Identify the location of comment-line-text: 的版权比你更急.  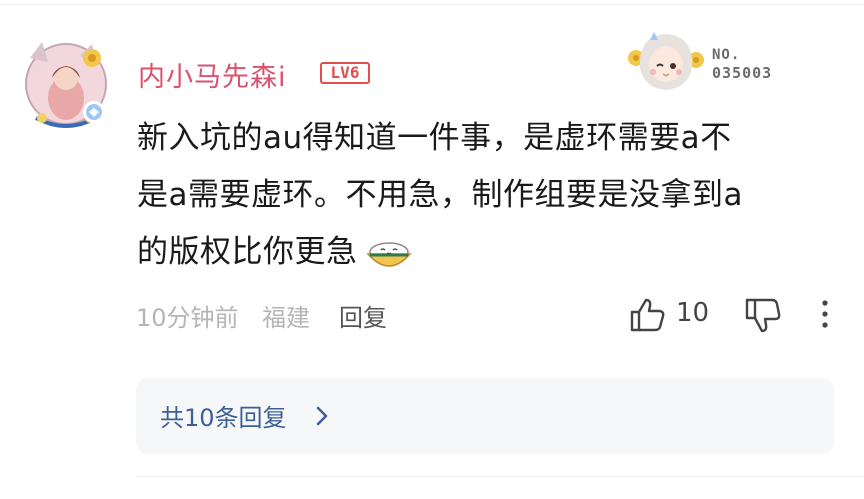
(247, 252).